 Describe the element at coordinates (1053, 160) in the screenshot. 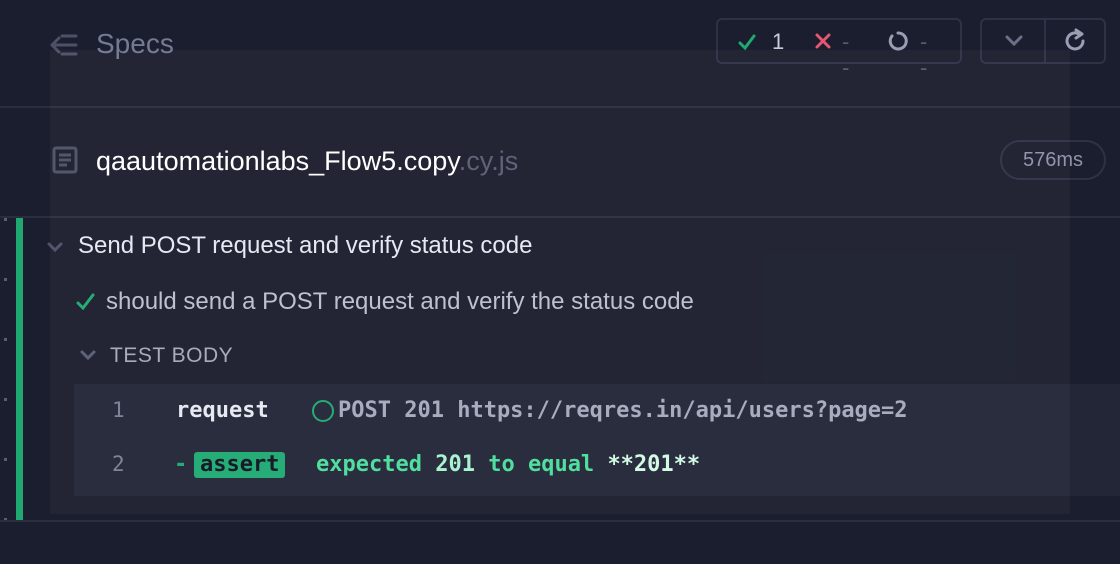

I see `duration-badge: 576ms` at that location.